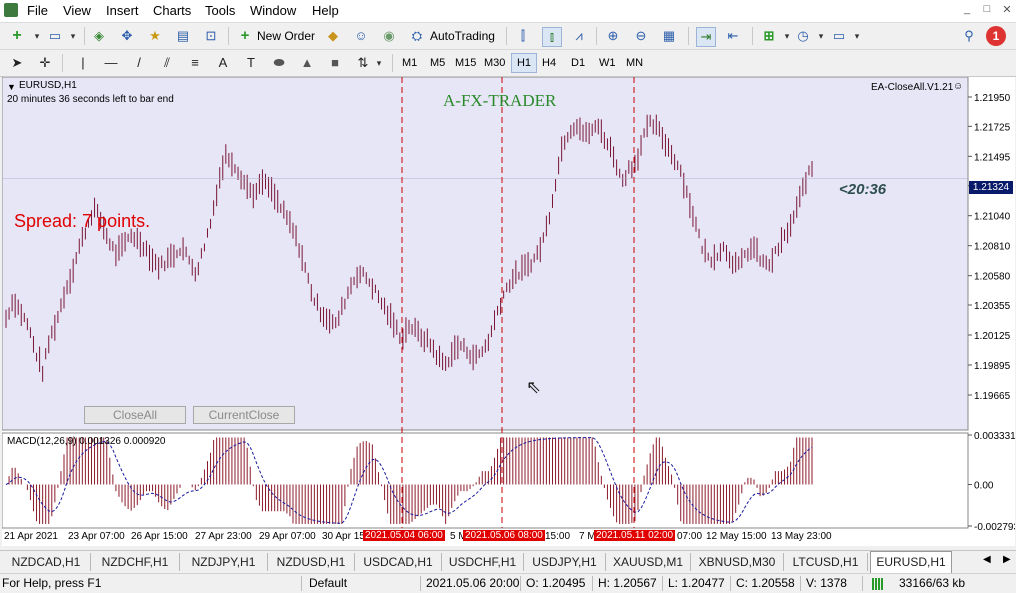  What do you see at coordinates (307, 63) in the screenshot?
I see `triangle-icon: ▲` at bounding box center [307, 63].